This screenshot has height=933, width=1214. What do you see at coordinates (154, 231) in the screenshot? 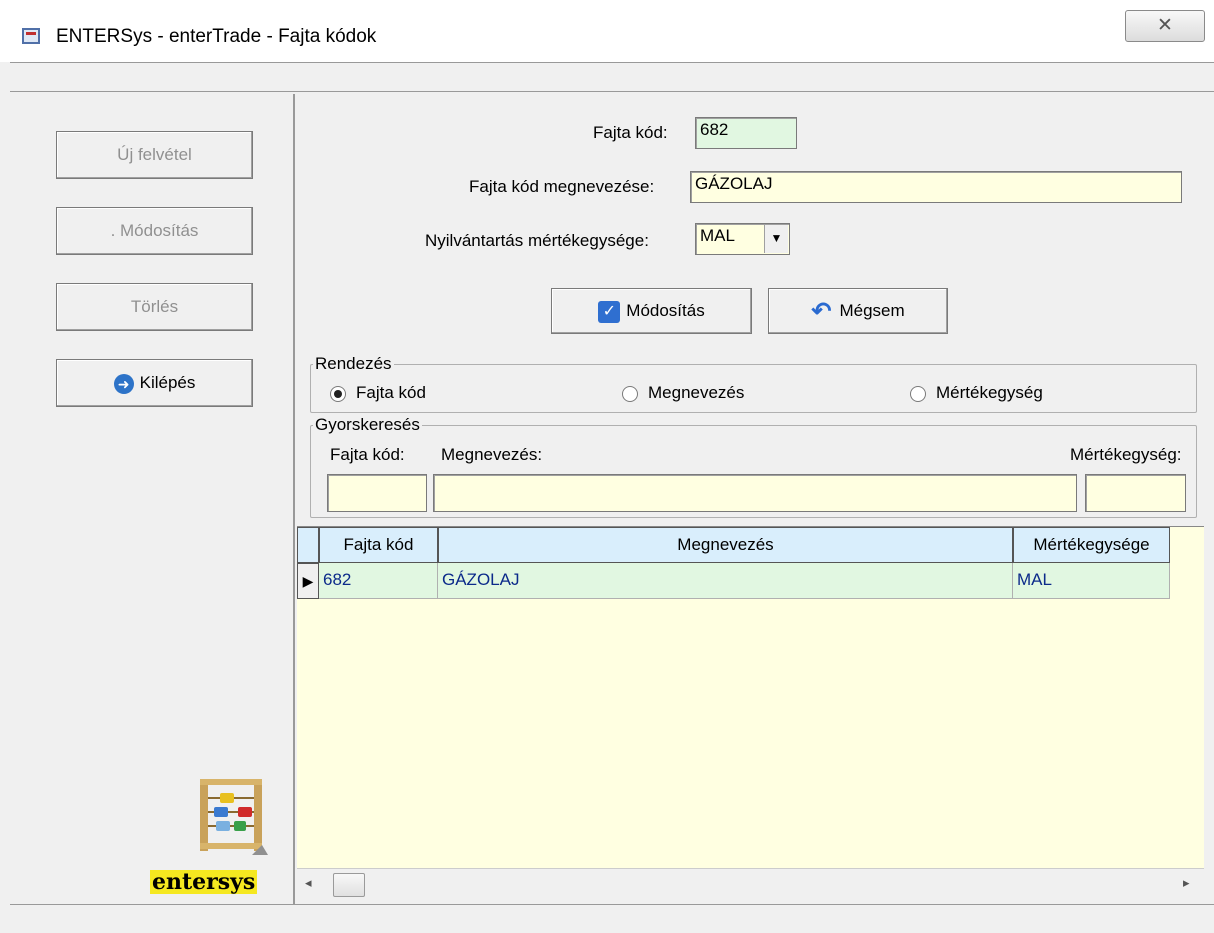
I see `modify-button: . Módosítás` at bounding box center [154, 231].